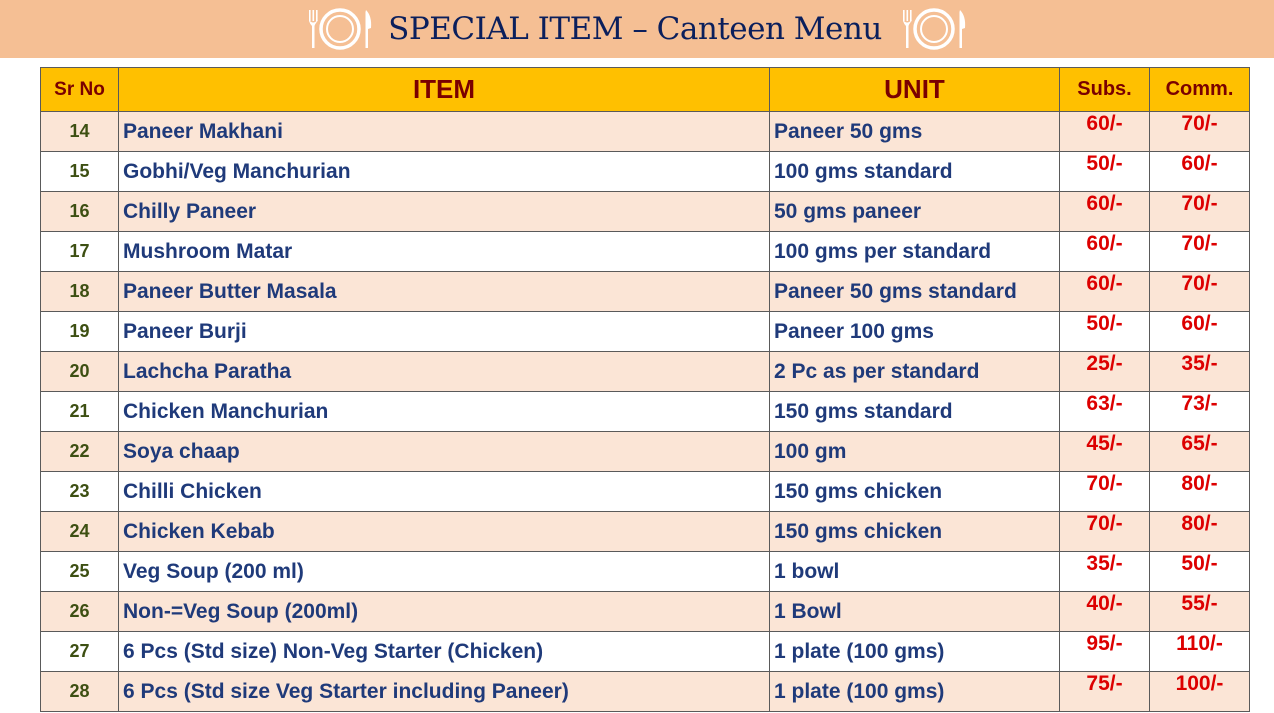 The height and width of the screenshot is (713, 1274). What do you see at coordinates (914, 251) in the screenshot?
I see `unit-cell: 100 gms per standard` at bounding box center [914, 251].